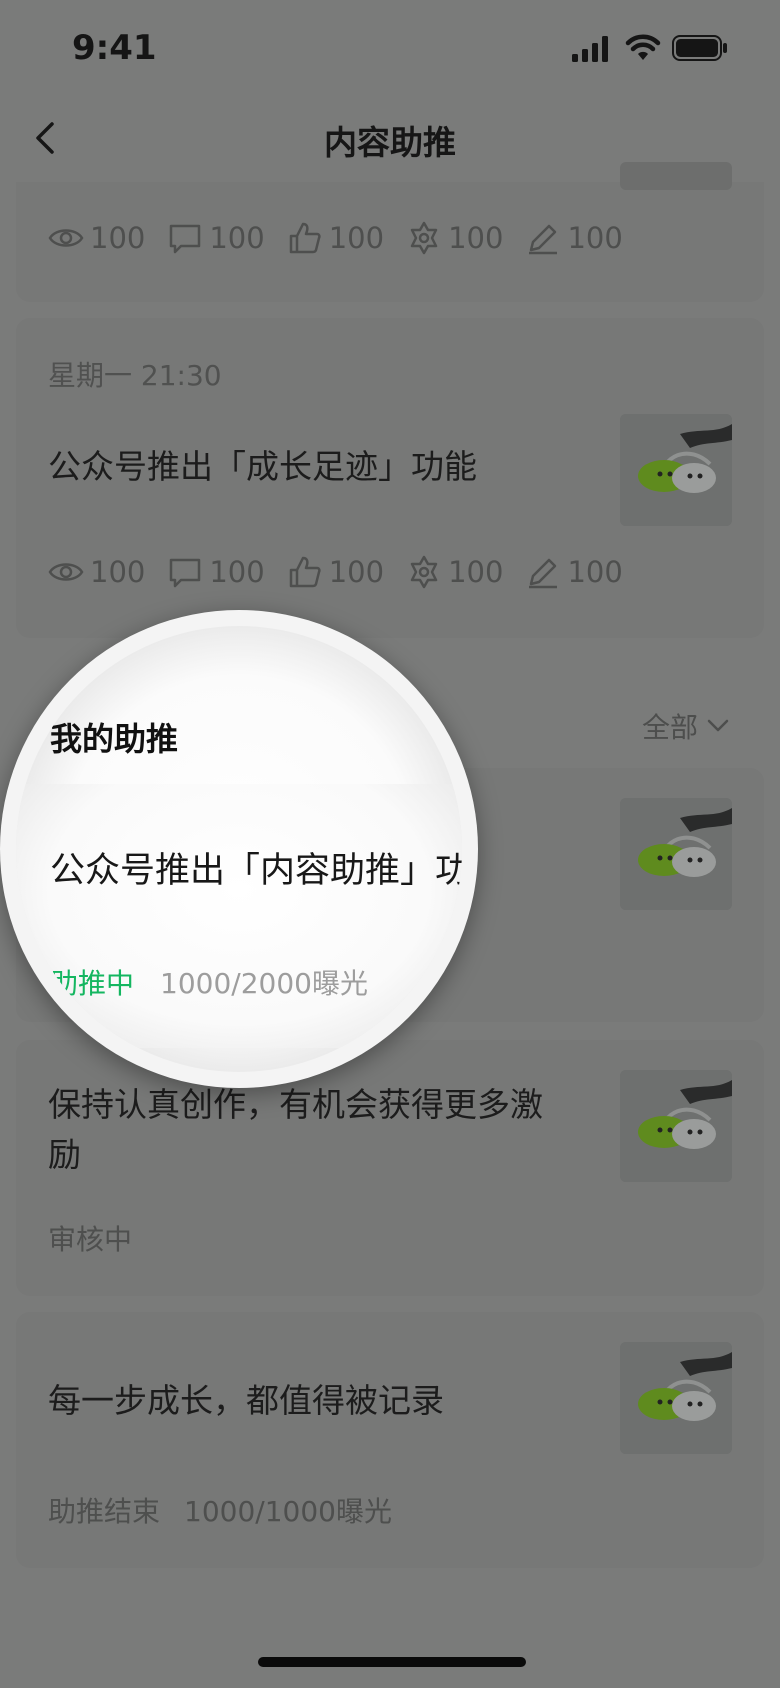  I want to click on filter-dropdown: 全部, so click(687, 726).